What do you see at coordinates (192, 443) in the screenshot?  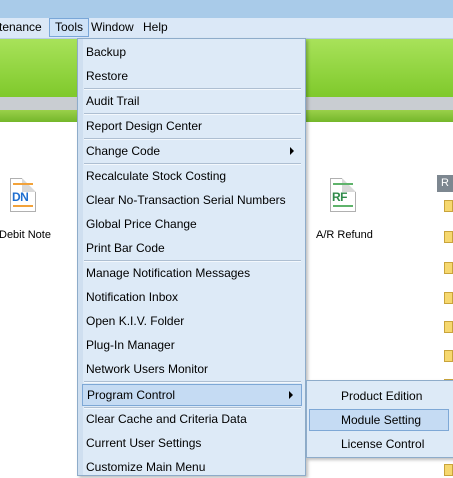 I see `menu-item-current-user-settings: Current User Settings` at bounding box center [192, 443].